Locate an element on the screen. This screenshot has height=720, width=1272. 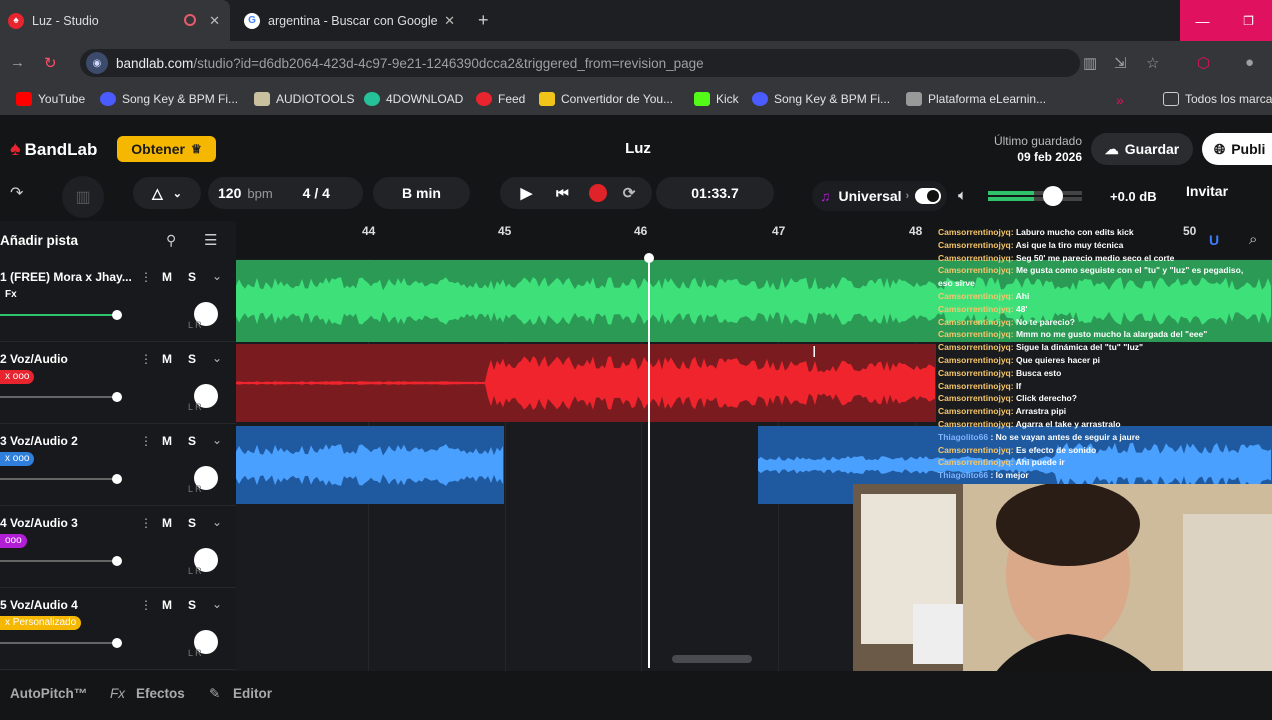
restore-window-icon: ❐ is located at coordinates (1248, 20).